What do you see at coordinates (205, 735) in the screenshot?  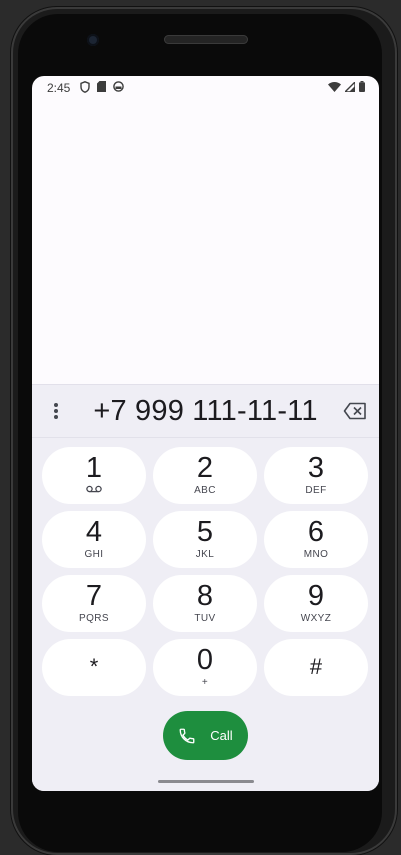 I see `call-button: Call` at bounding box center [205, 735].